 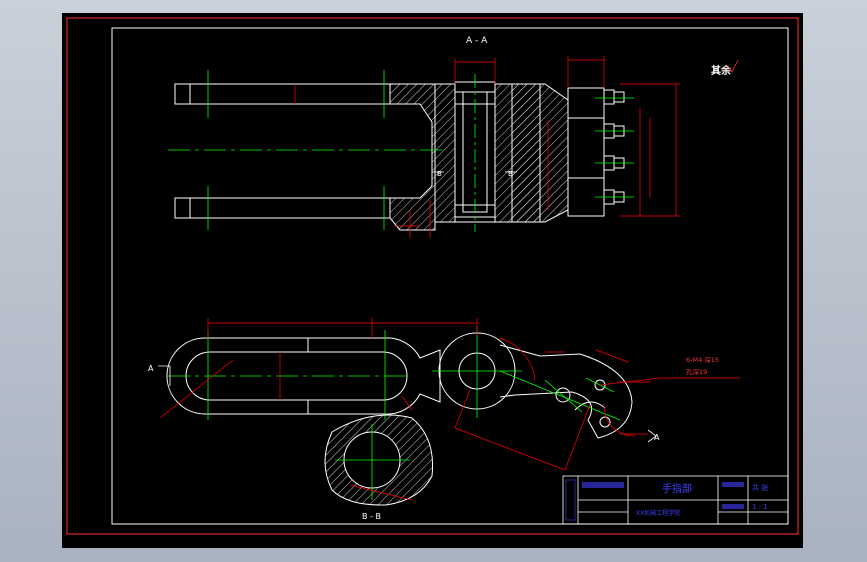 What do you see at coordinates (394, 373) in the screenshot?
I see `front-view-centerlines` at bounding box center [394, 373].